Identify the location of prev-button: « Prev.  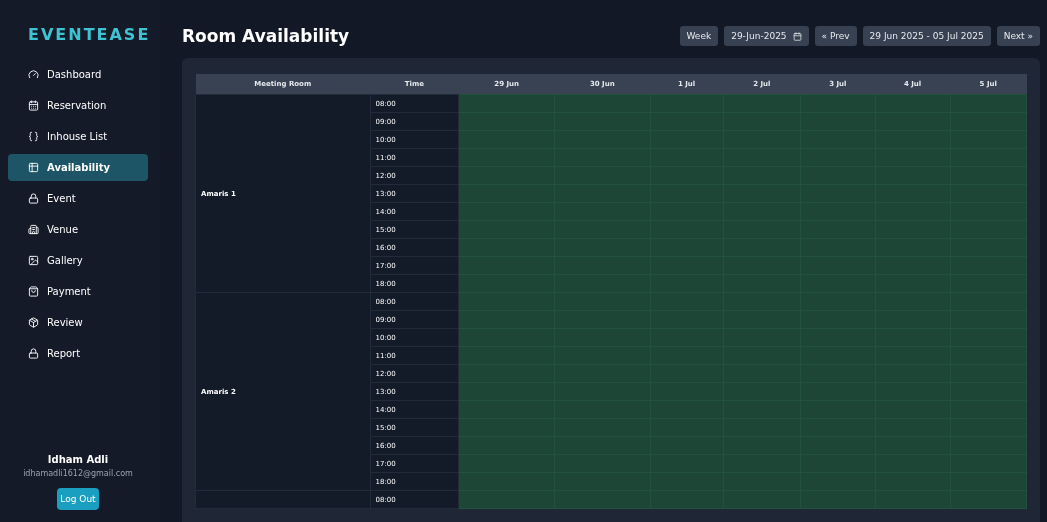
(835, 36).